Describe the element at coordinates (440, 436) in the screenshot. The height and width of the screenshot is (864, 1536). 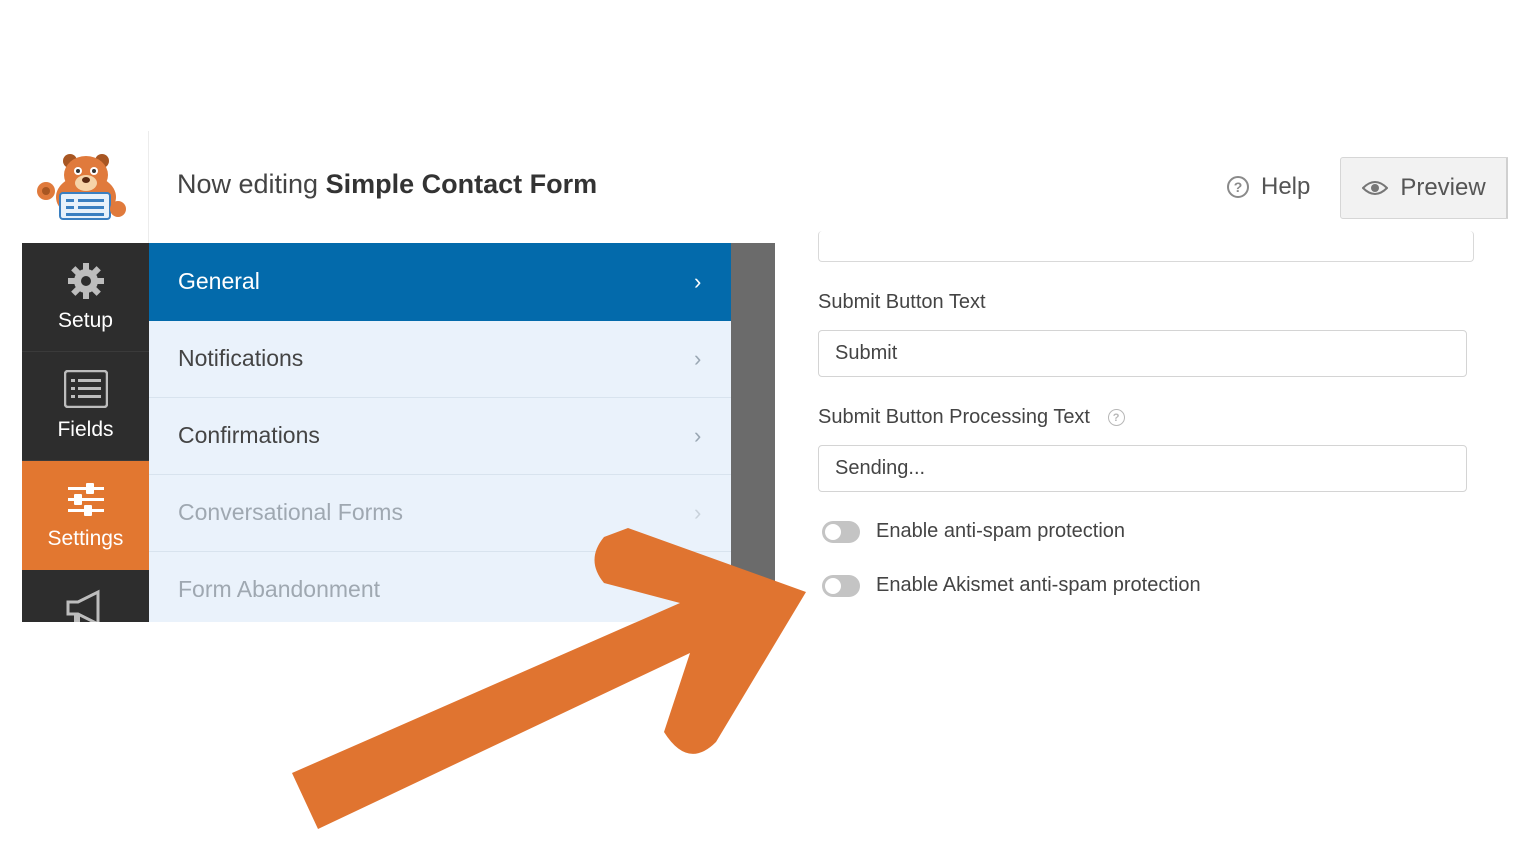
I see `panel-item-confirmations: Confirmations ›` at that location.